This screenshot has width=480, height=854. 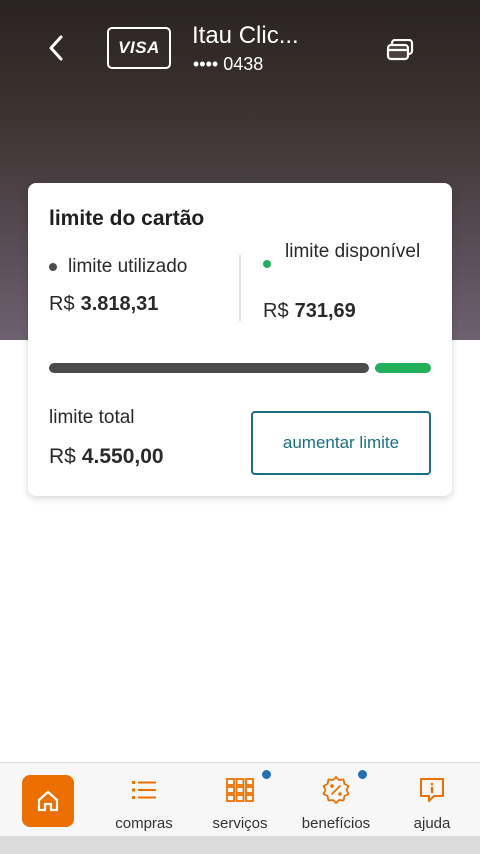 I want to click on nav-label-ajuda: ajuda, so click(x=432, y=823).